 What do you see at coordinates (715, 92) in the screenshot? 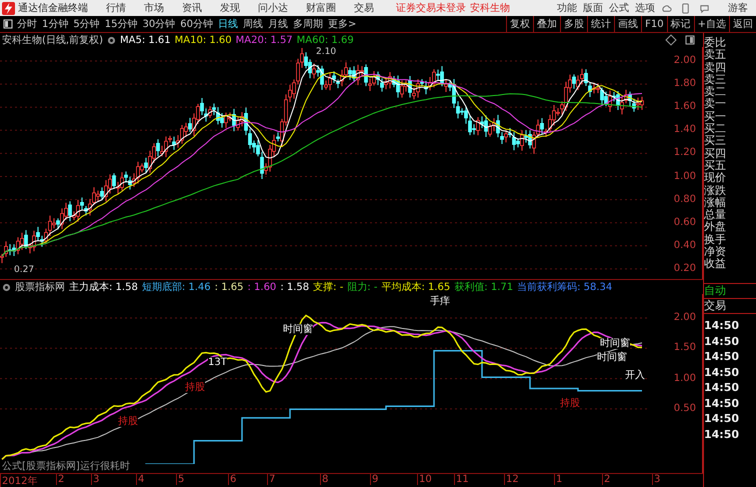
I see `quote-label: 卖二` at bounding box center [715, 92].